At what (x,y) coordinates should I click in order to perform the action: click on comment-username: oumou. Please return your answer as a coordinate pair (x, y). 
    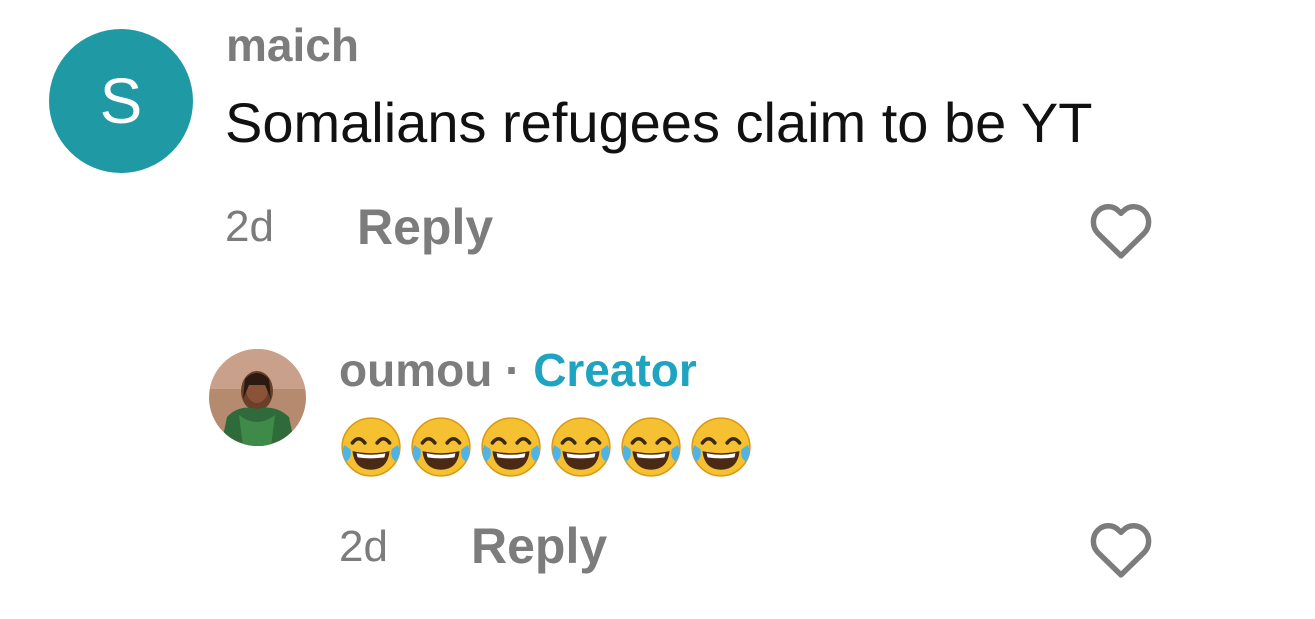
    Looking at the image, I should click on (415, 370).